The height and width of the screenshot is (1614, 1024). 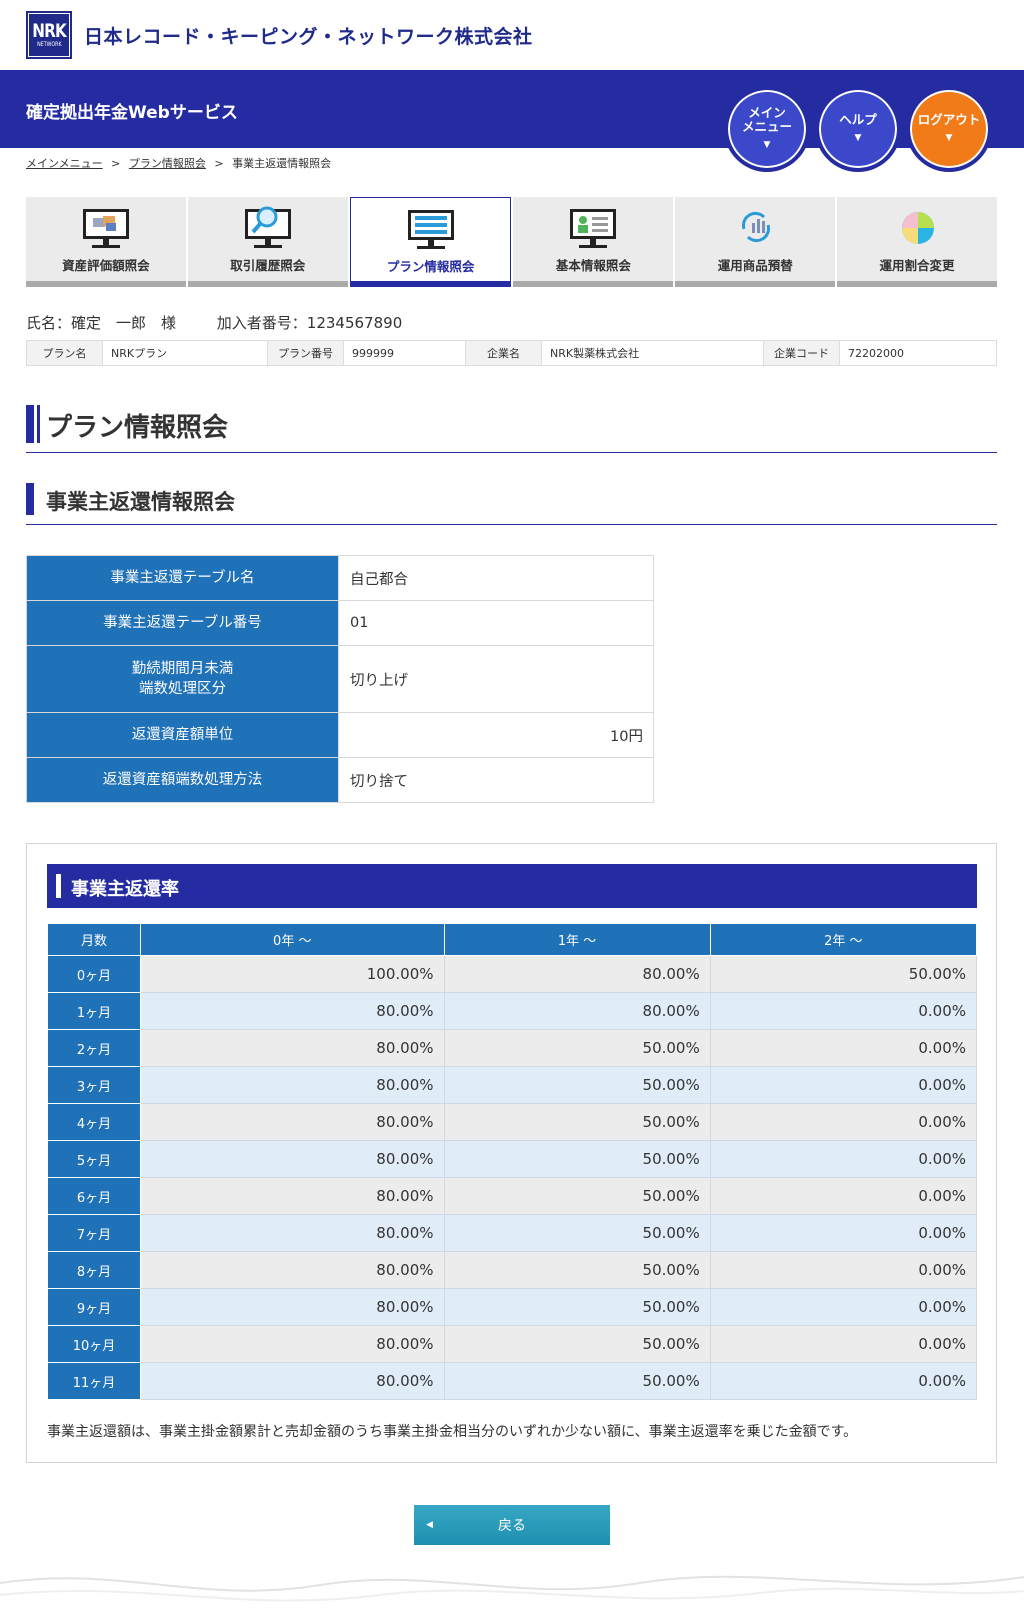 What do you see at coordinates (496, 679) in the screenshot?
I see `table-value: 切り上げ` at bounding box center [496, 679].